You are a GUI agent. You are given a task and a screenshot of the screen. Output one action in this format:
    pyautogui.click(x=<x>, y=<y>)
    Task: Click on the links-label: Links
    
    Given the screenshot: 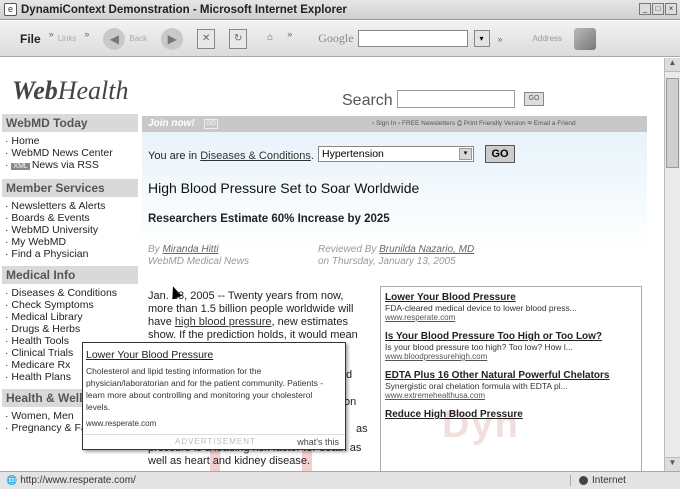 What is the action you would take?
    pyautogui.click(x=67, y=38)
    